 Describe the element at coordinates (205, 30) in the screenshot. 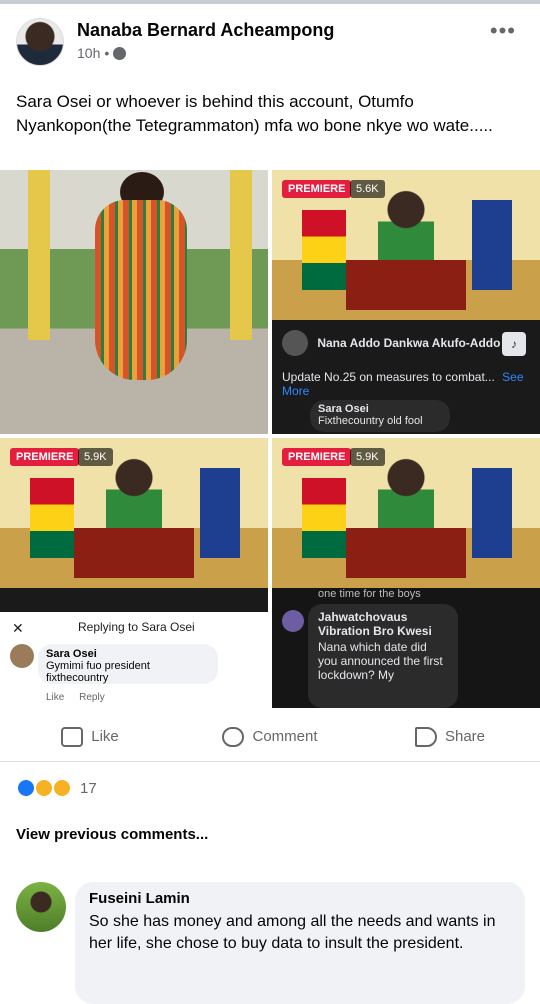

I see `author-name: Nanaba Bernard Acheampong` at that location.